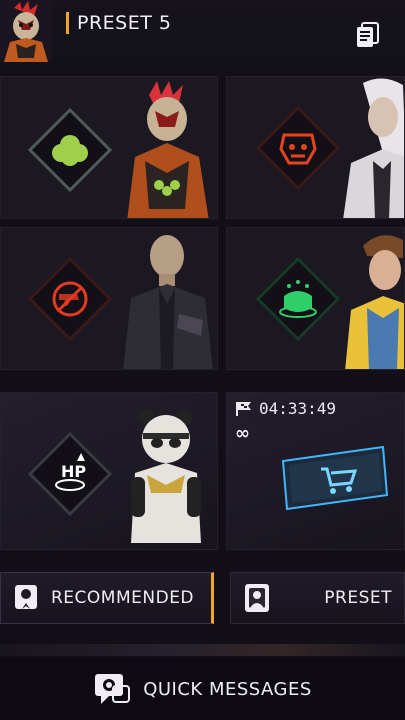  What do you see at coordinates (368, 35) in the screenshot?
I see `document-list-icon` at bounding box center [368, 35].